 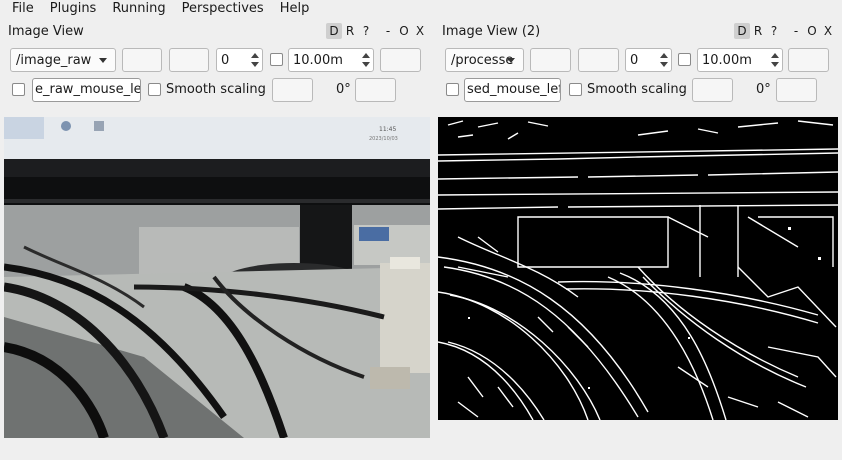 I want to click on topic-combo: /processe, so click(x=484, y=60).